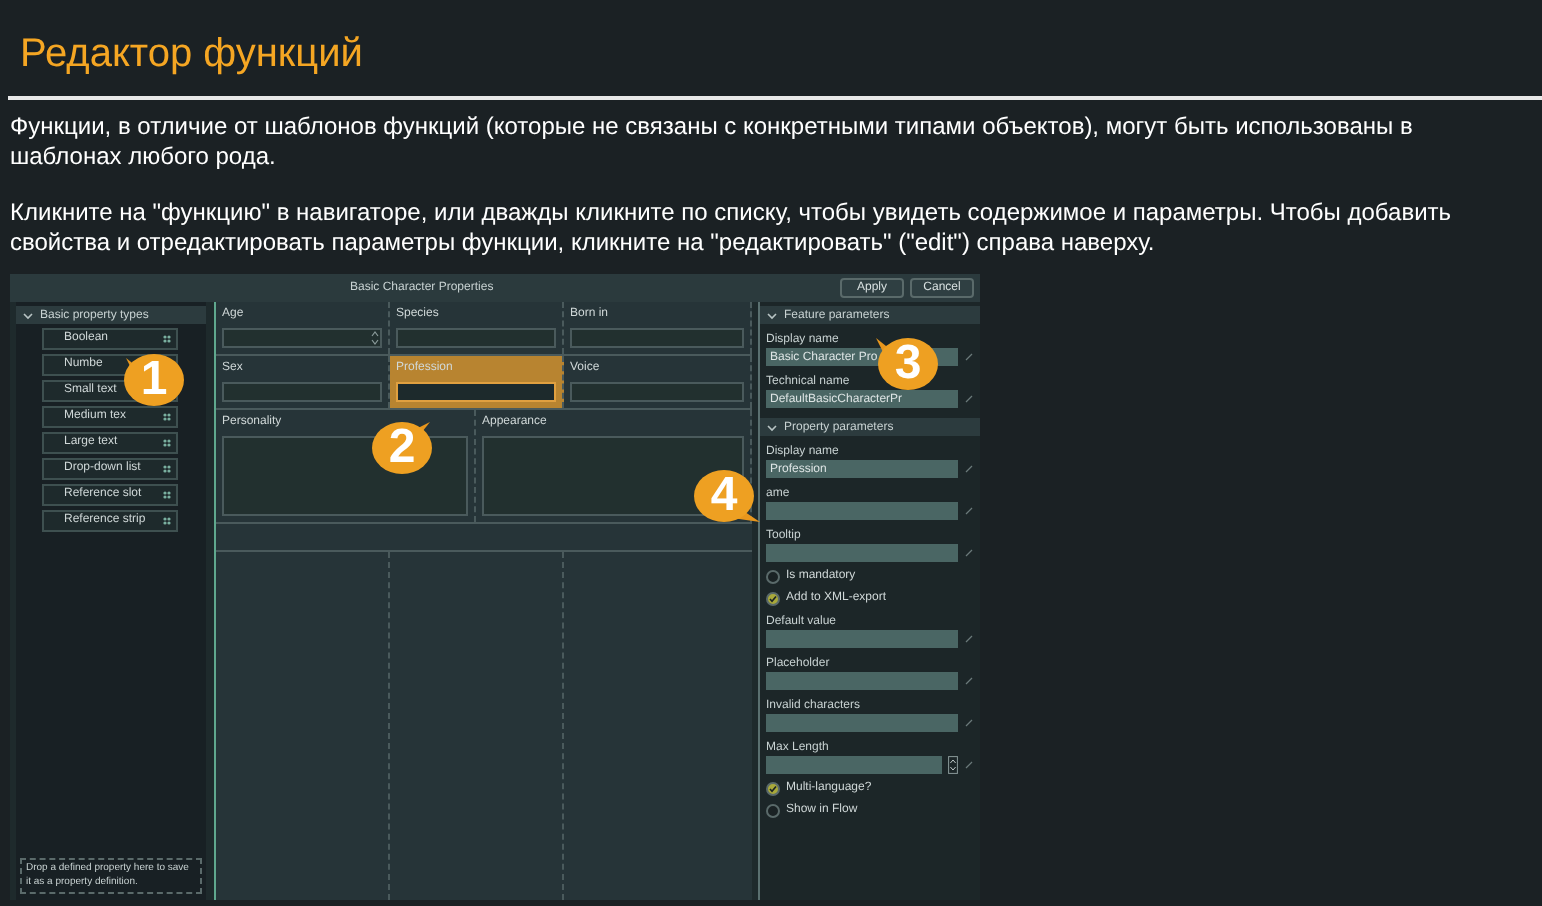  I want to click on paragraph: Кликните на "функцию" в навигаторе, или дважды кликните по списку, чтобы увидеть содержимое и параметры. Чтобы добавить свойства и отредактировать параметры функции, кликните на "редактировать" ("edit") справа наверху., so click(732, 228).